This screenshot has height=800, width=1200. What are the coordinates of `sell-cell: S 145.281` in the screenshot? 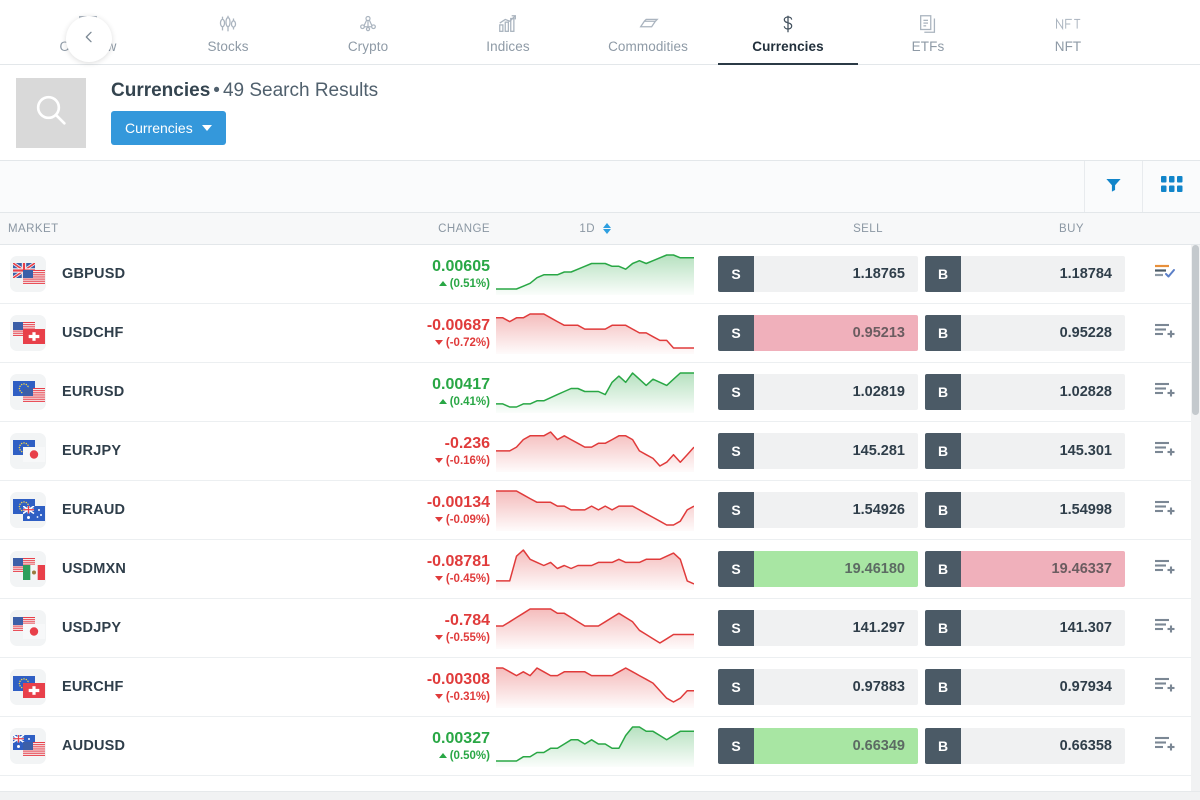 It's located at (809, 451).